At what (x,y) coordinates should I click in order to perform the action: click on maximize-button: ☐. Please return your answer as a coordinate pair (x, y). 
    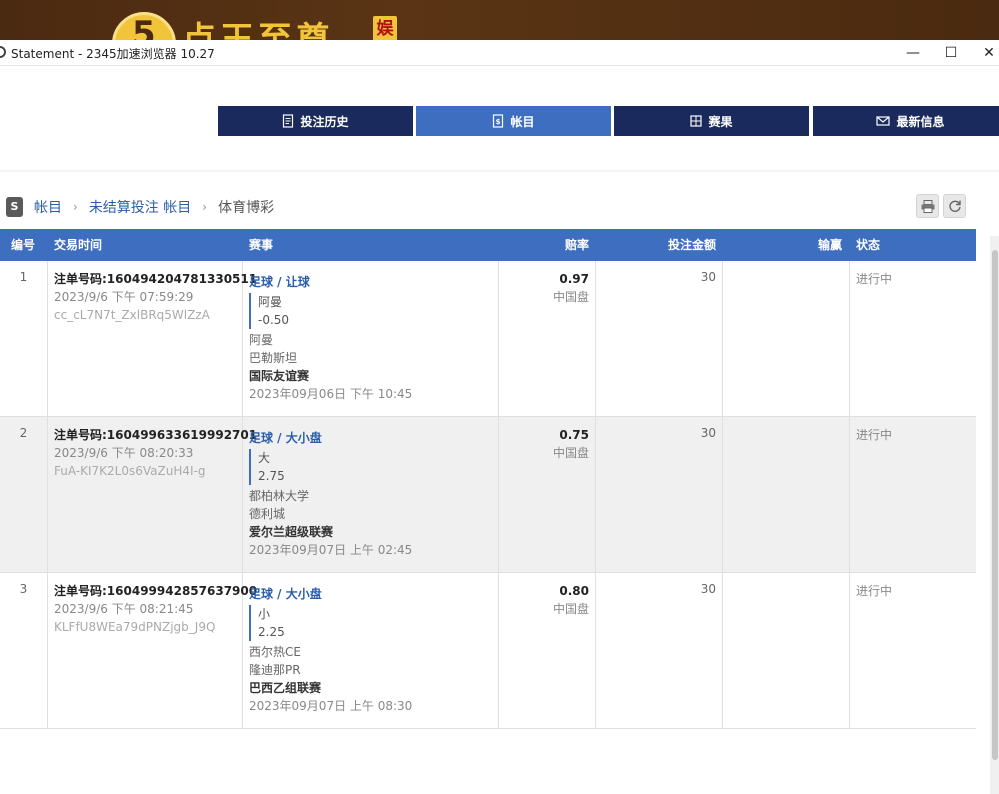
    Looking at the image, I should click on (951, 53).